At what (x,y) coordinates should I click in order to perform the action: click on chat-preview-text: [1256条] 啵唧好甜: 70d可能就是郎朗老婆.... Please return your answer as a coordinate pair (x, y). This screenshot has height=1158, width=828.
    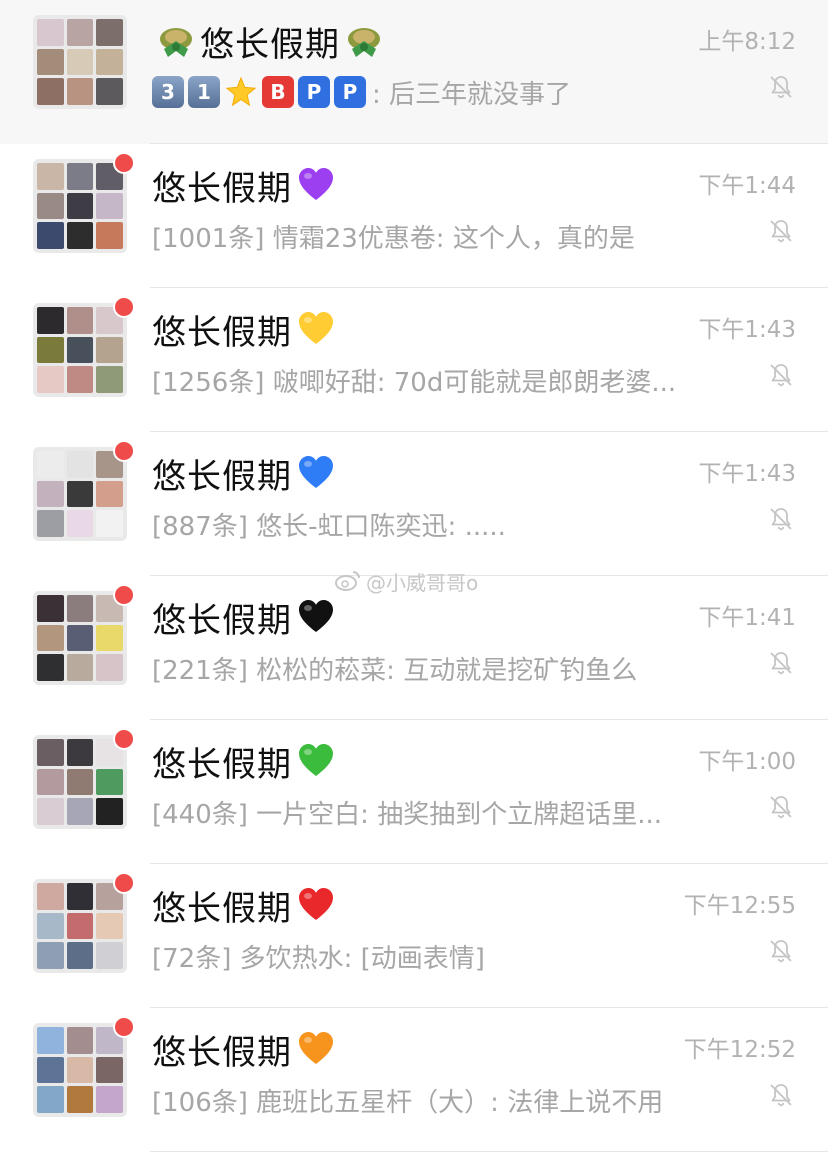
    Looking at the image, I should click on (414, 382).